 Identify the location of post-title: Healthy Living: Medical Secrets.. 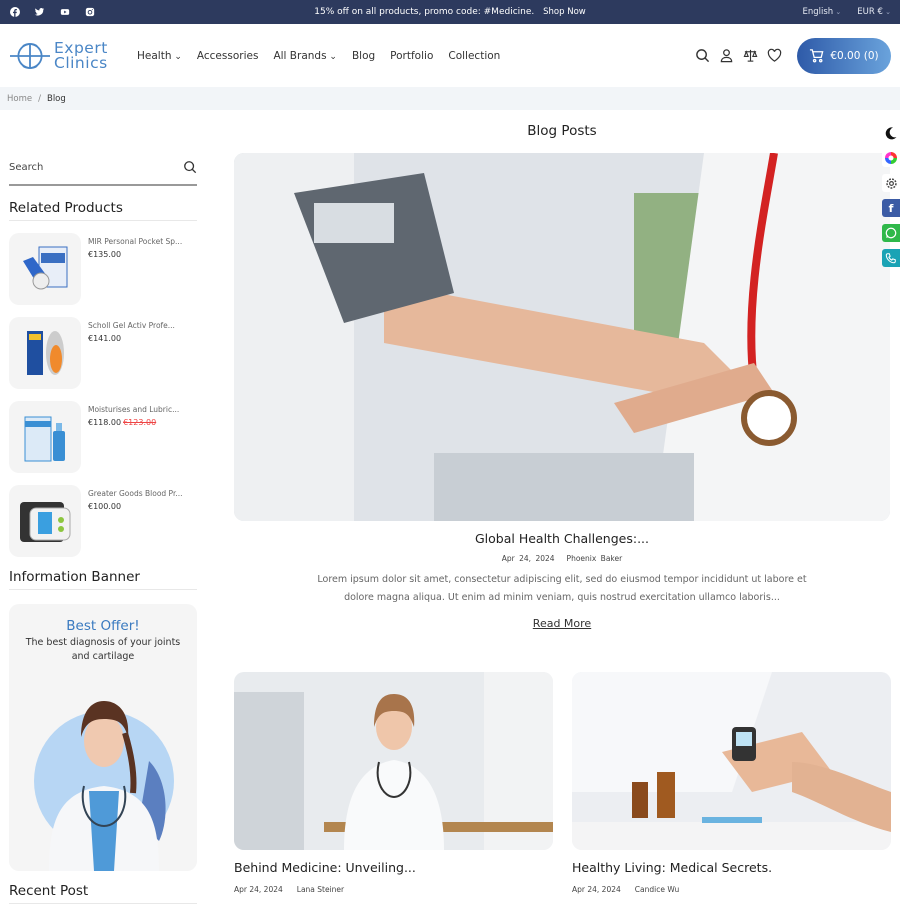
(731, 867).